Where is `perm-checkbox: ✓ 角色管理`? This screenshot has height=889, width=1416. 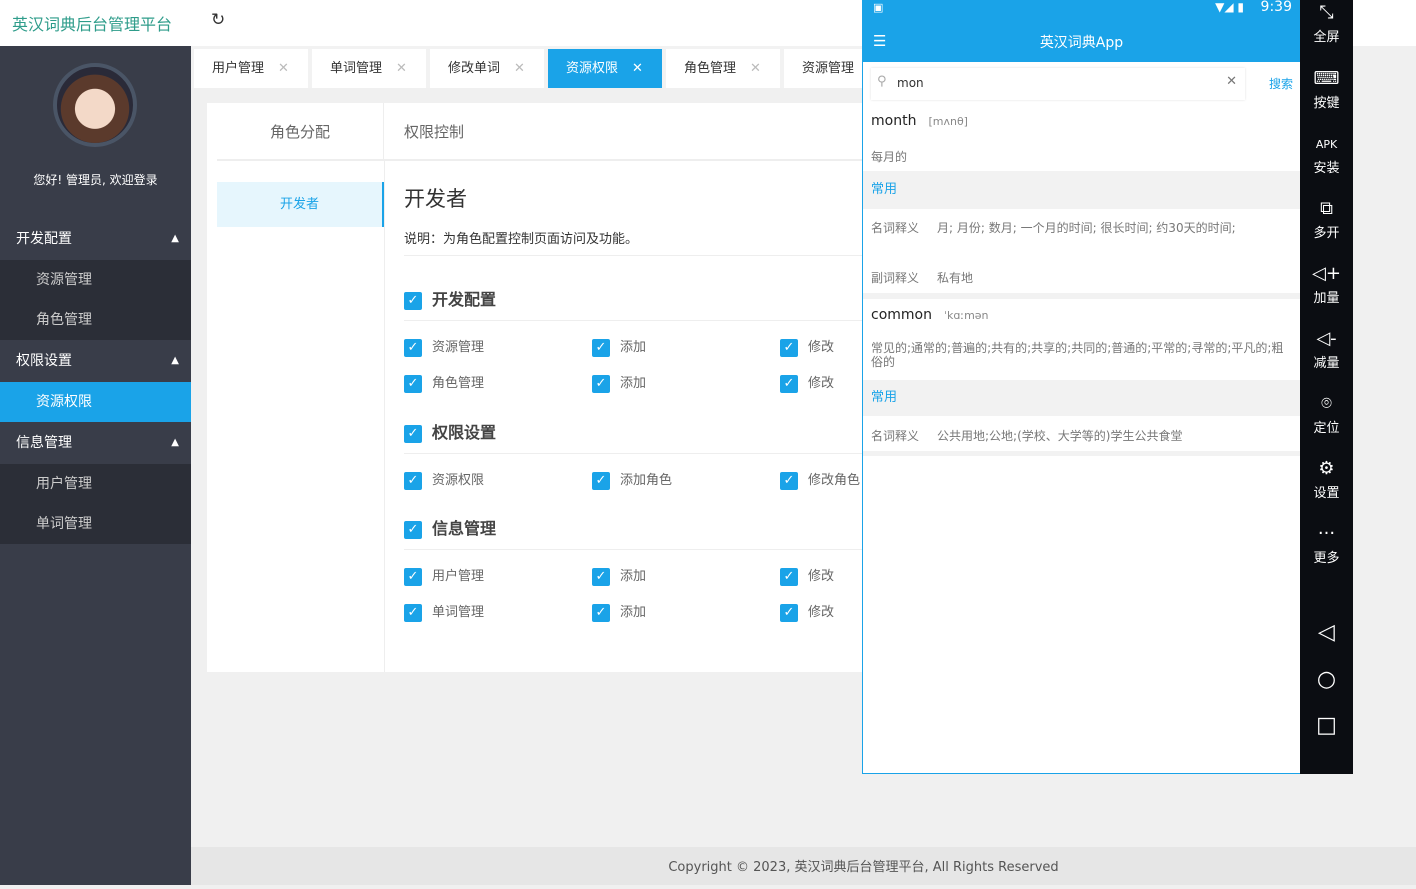
perm-checkbox: ✓ 角色管理 is located at coordinates (444, 382).